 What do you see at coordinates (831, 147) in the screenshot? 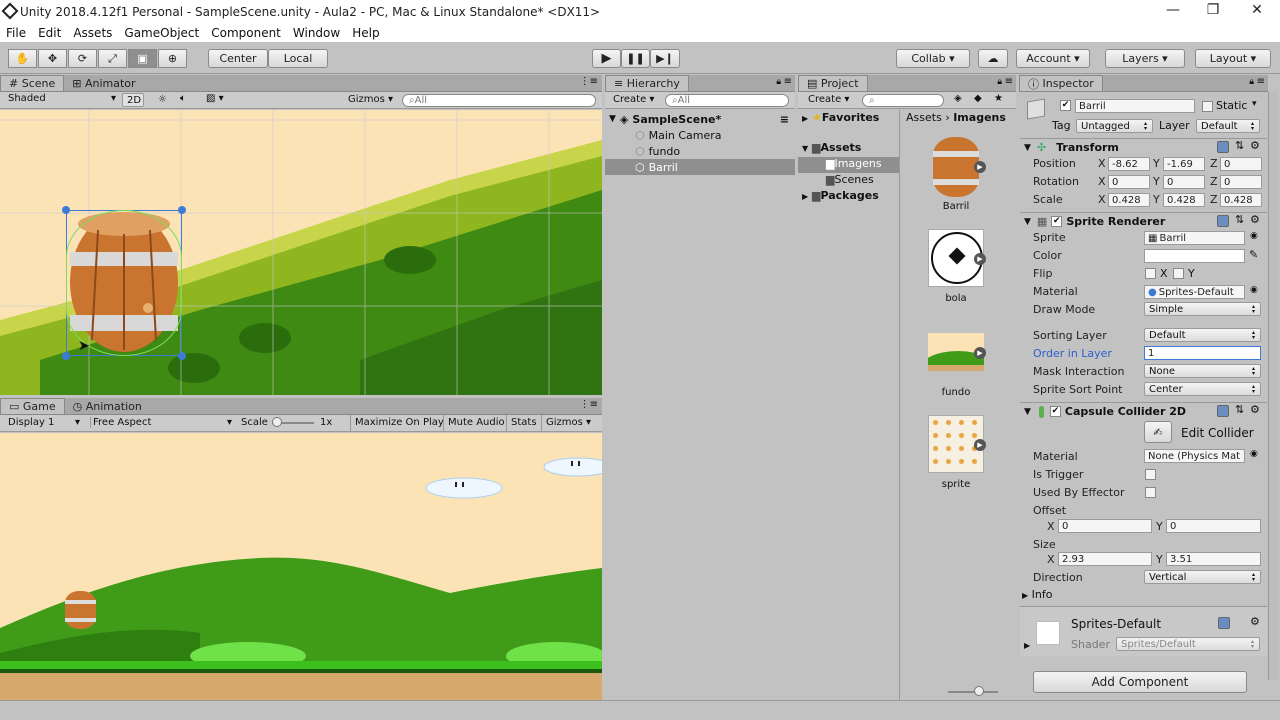
I see `tree-assets: ▼ ▆Assets` at bounding box center [831, 147].